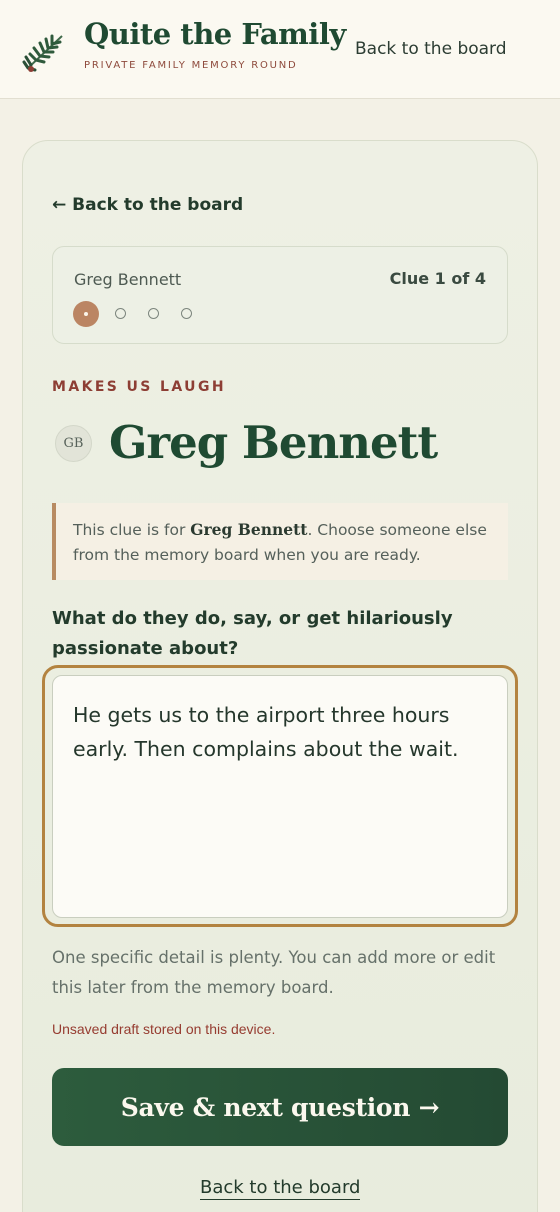  I want to click on clue-counter: Clue 1 of 4, so click(437, 278).